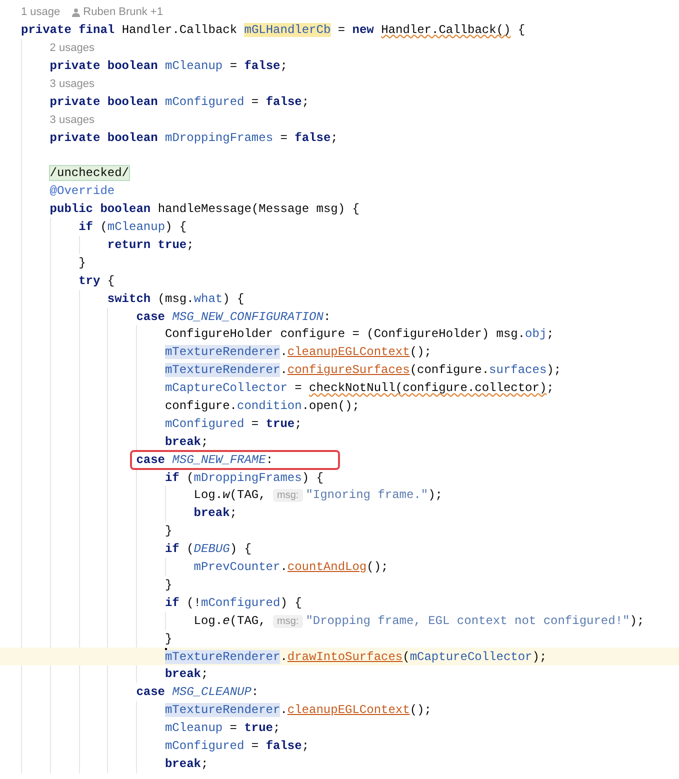 This screenshot has width=679, height=779. I want to click on usage-count: 2 usages, so click(72, 47).